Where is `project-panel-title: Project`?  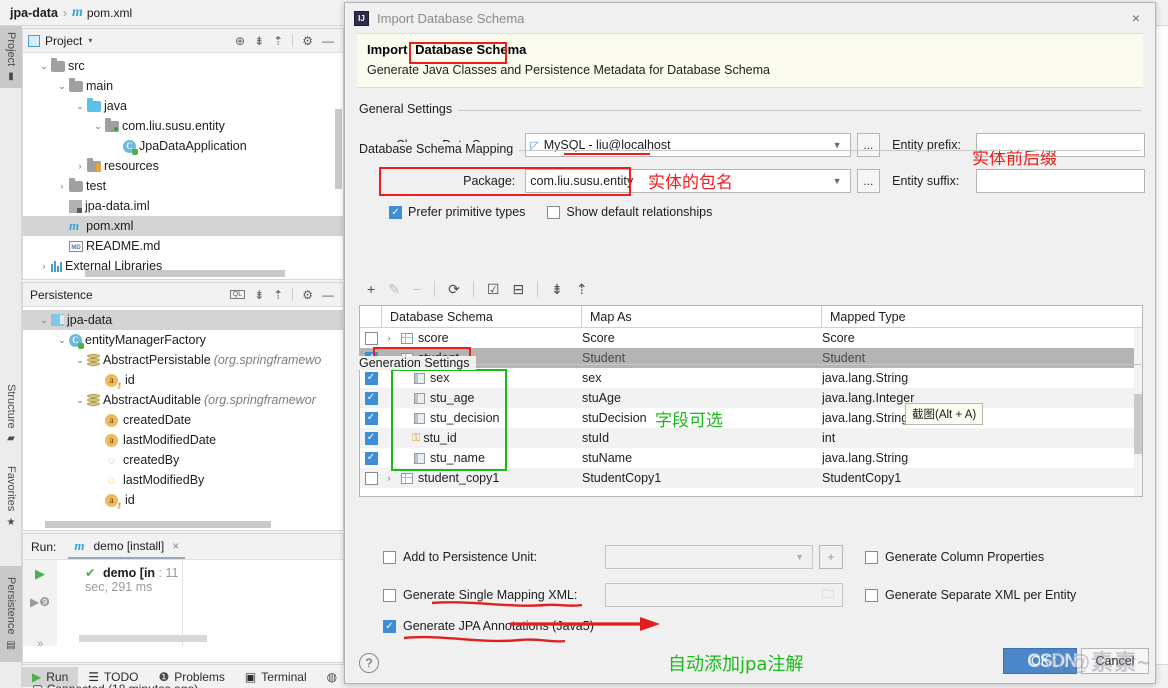 project-panel-title: Project is located at coordinates (63, 41).